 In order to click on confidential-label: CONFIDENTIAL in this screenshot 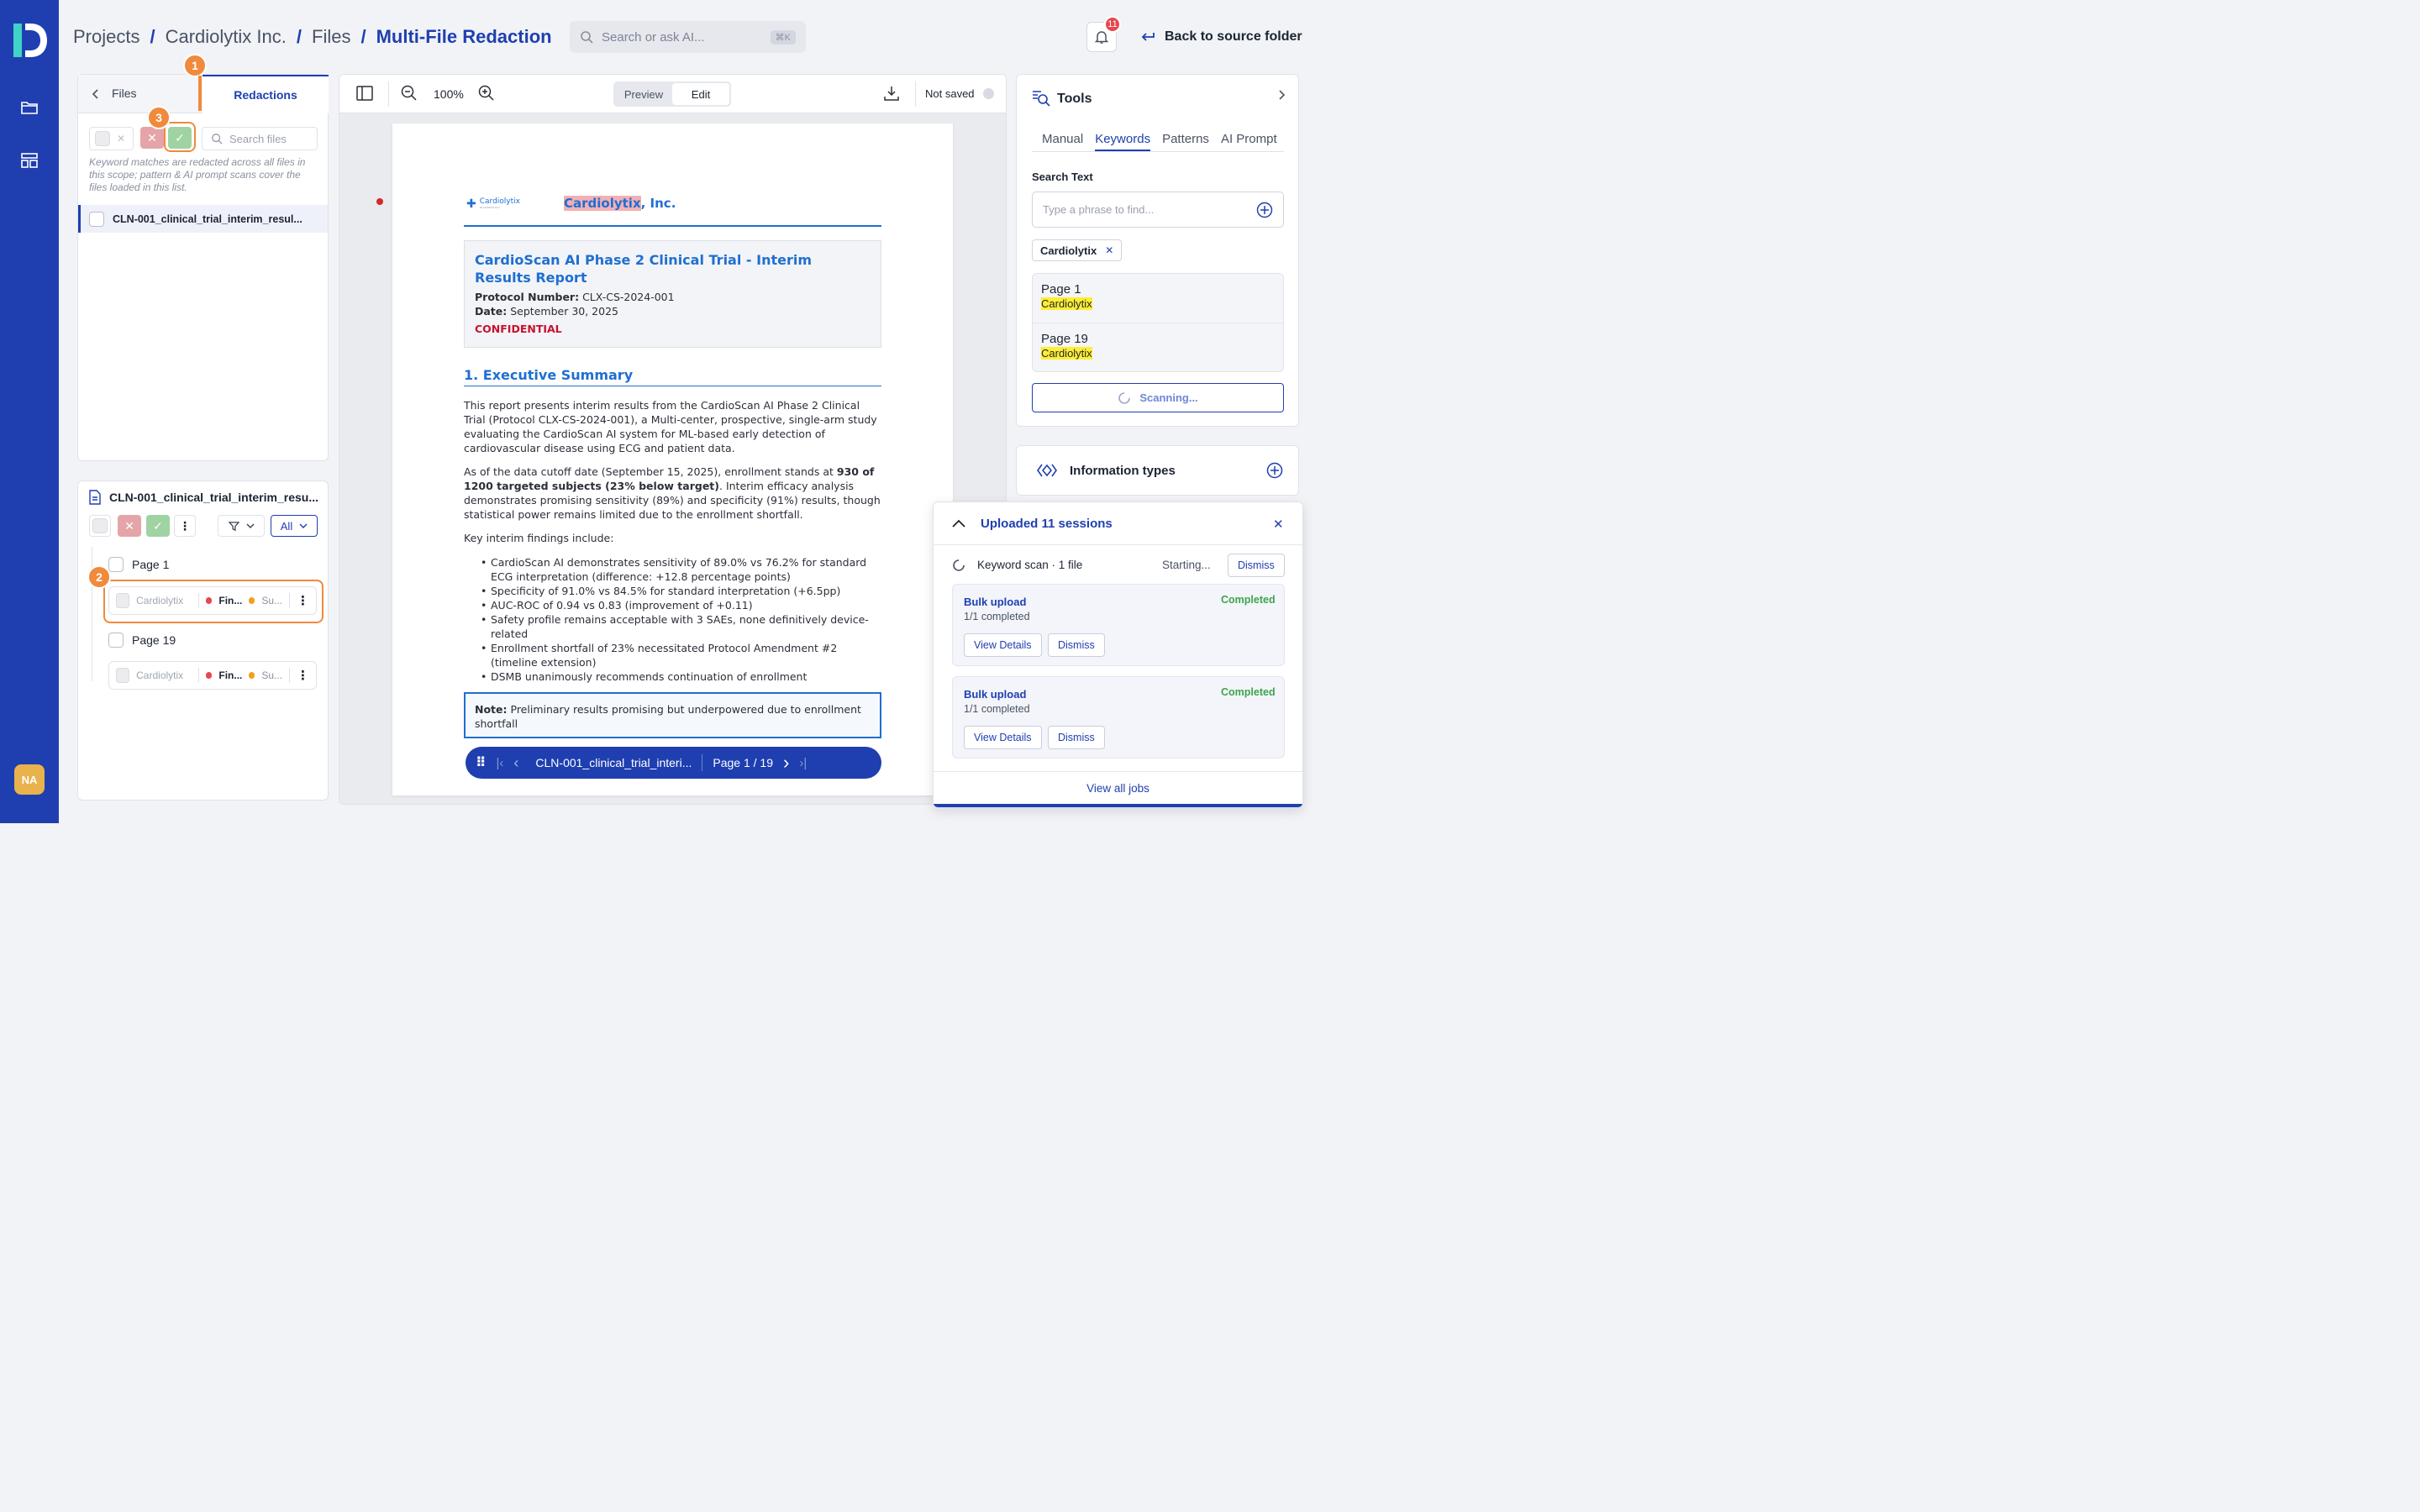, I will do `click(518, 329)`.